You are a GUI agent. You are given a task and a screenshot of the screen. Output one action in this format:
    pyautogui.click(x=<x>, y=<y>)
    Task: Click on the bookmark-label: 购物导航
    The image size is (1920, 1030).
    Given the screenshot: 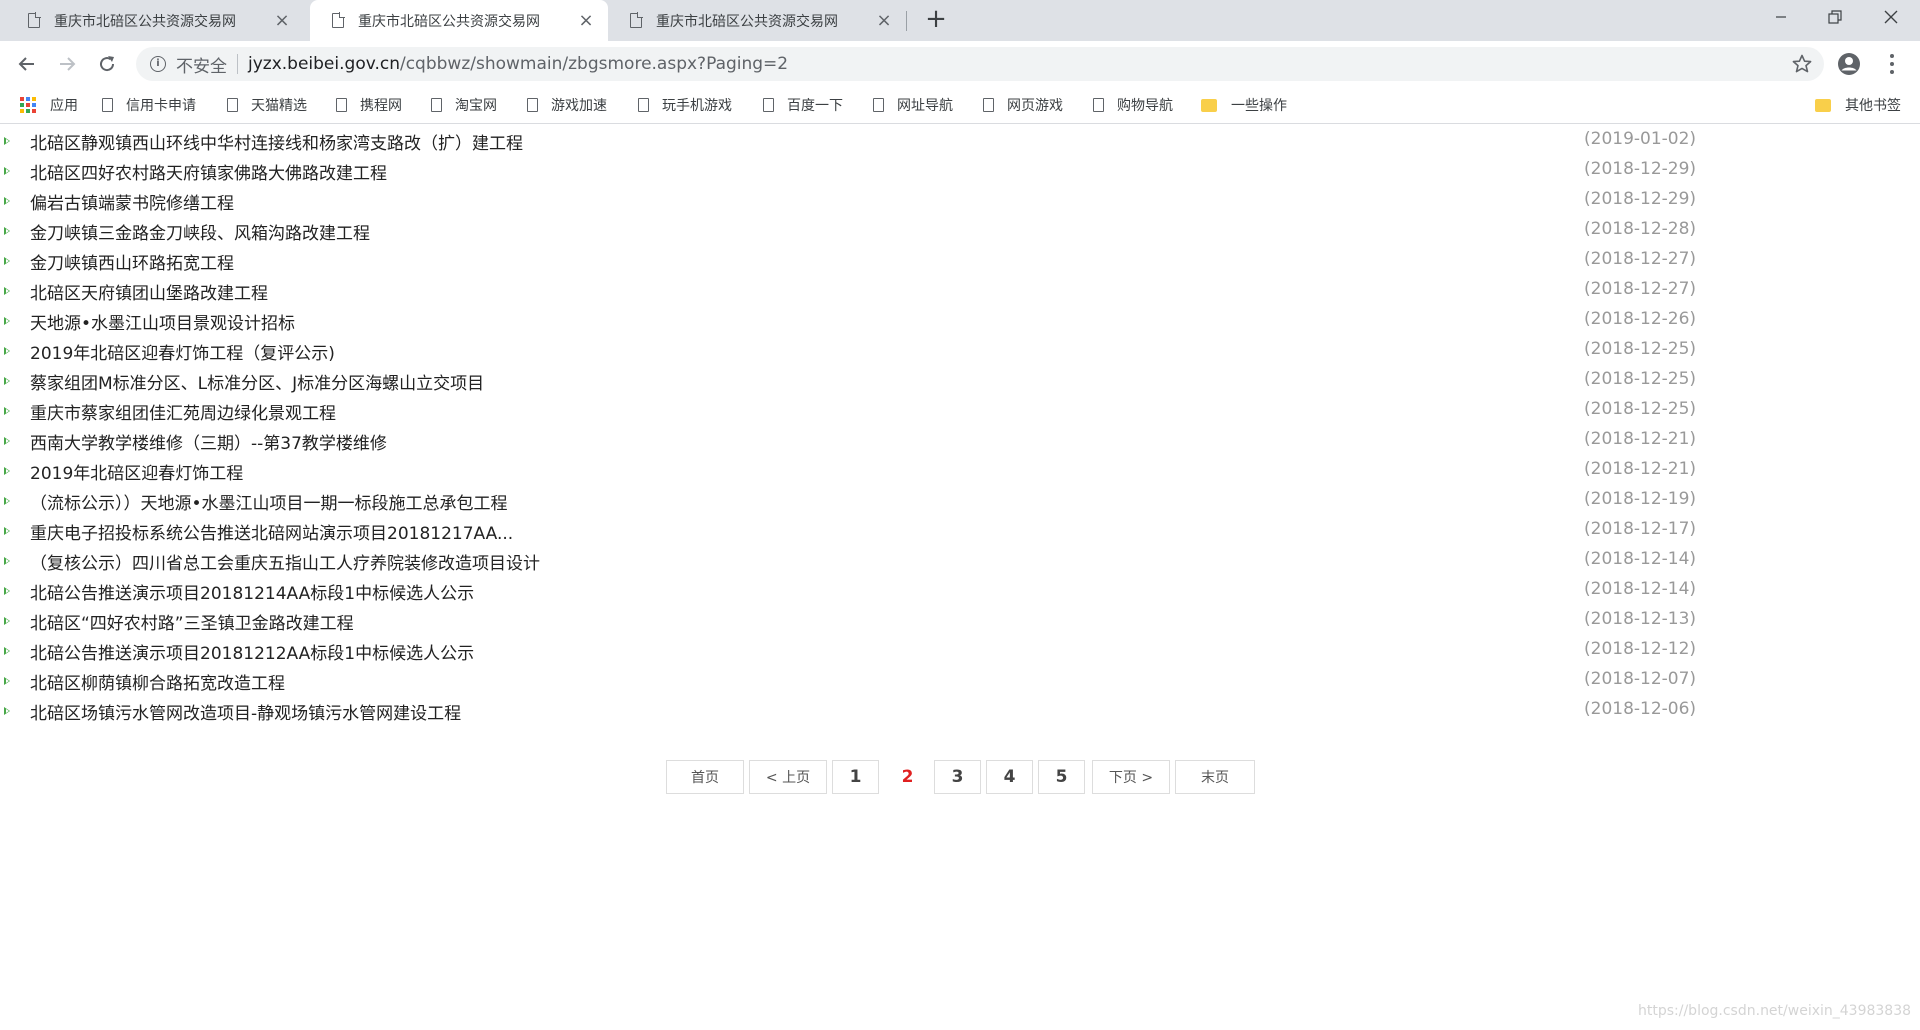 What is the action you would take?
    pyautogui.click(x=1145, y=106)
    